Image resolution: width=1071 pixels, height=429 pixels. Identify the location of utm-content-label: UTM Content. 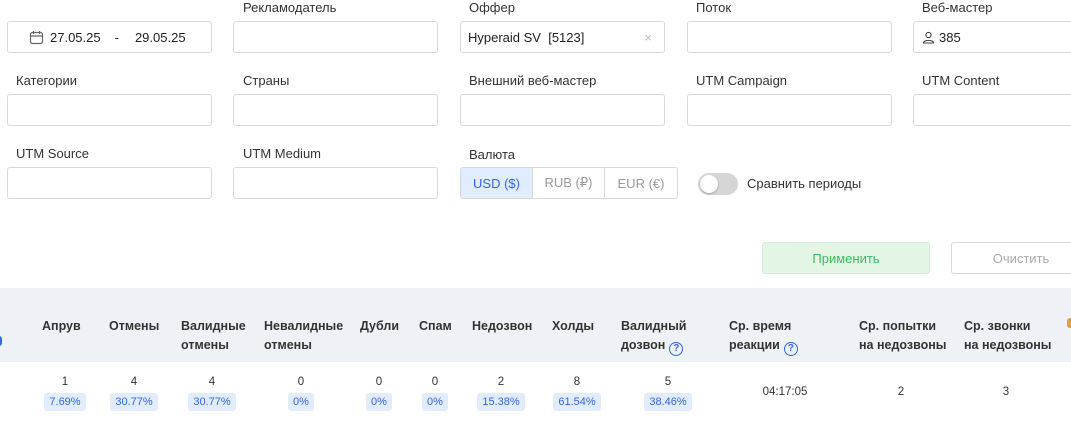
(961, 80).